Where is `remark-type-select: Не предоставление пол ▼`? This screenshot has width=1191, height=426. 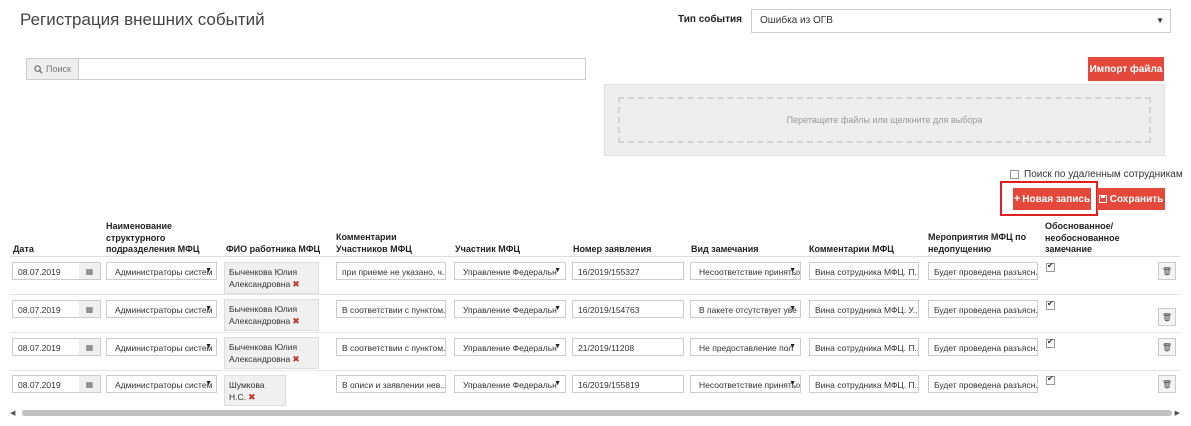
remark-type-select: Не предоставление пол ▼ is located at coordinates (745, 347).